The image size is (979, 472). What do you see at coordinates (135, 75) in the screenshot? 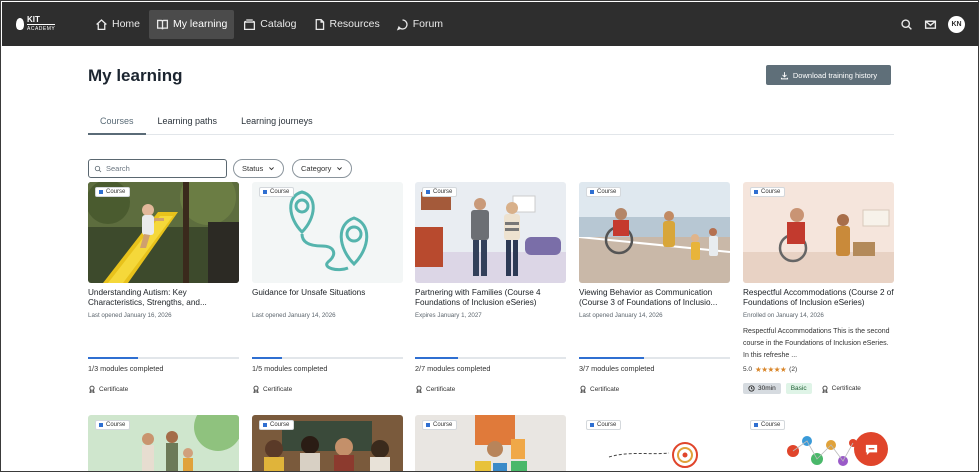
I see `page-title: My learning` at bounding box center [135, 75].